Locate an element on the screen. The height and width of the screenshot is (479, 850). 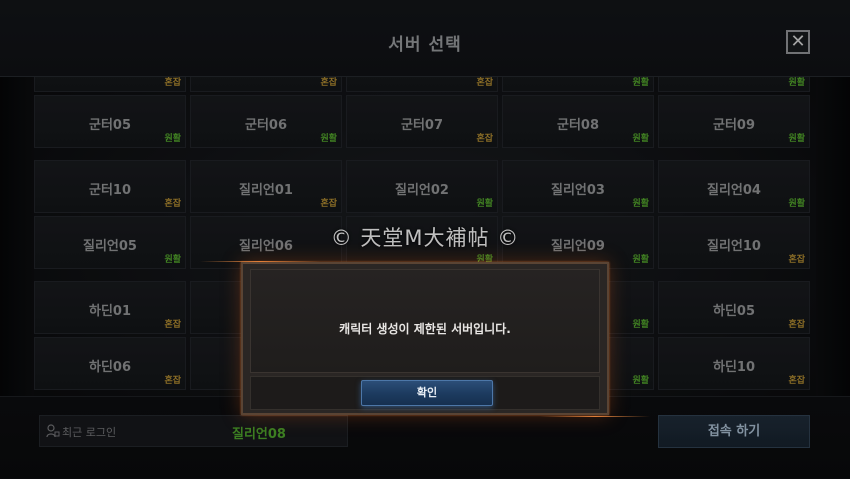
restriction-dialog: 캐릭터 생성이 제한된 서버입니다. 확인 is located at coordinates (425, 338).